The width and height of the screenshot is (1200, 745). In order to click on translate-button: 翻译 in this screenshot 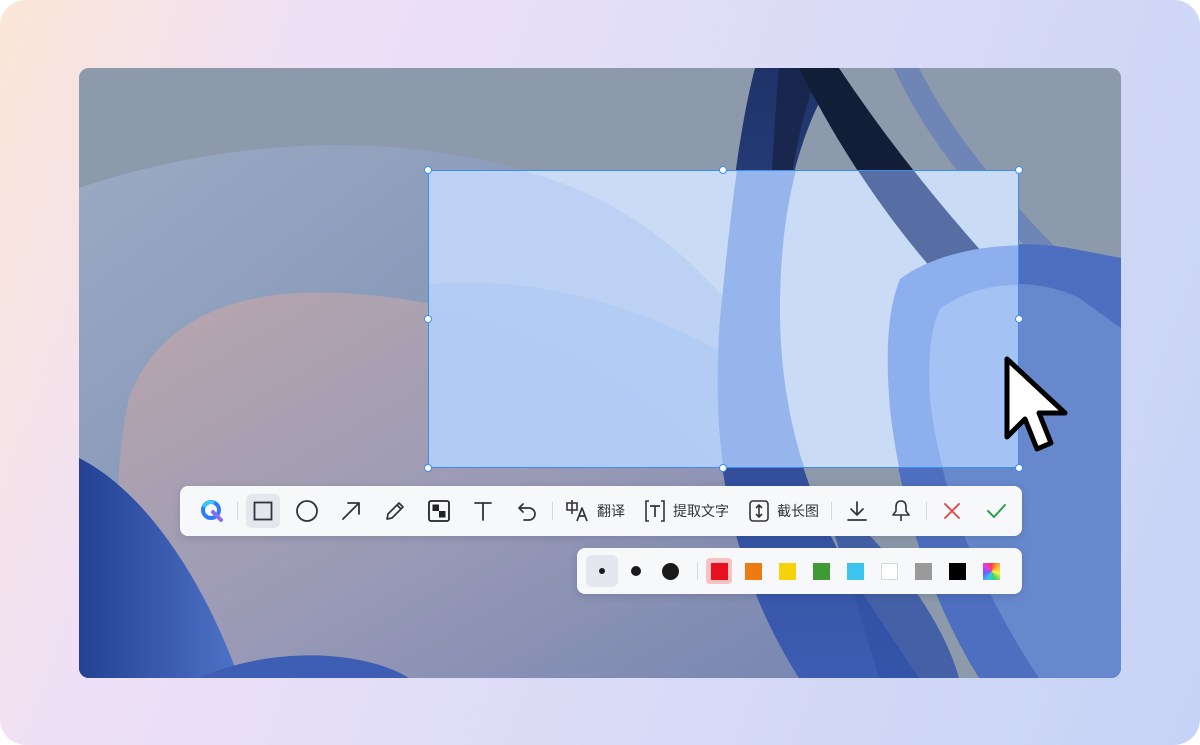, I will do `click(595, 511)`.